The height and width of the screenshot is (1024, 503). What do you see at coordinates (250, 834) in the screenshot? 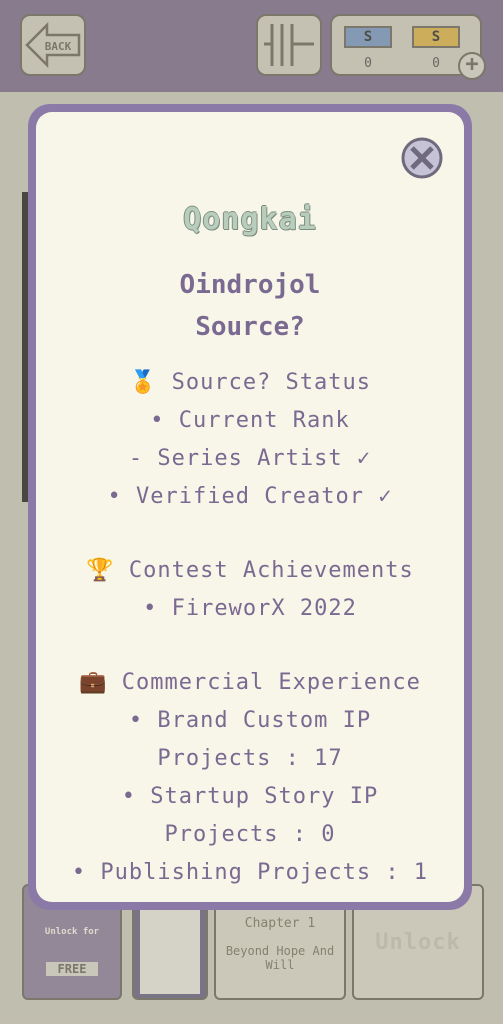
I see `startup-ip-projects: Projects : 0` at bounding box center [250, 834].